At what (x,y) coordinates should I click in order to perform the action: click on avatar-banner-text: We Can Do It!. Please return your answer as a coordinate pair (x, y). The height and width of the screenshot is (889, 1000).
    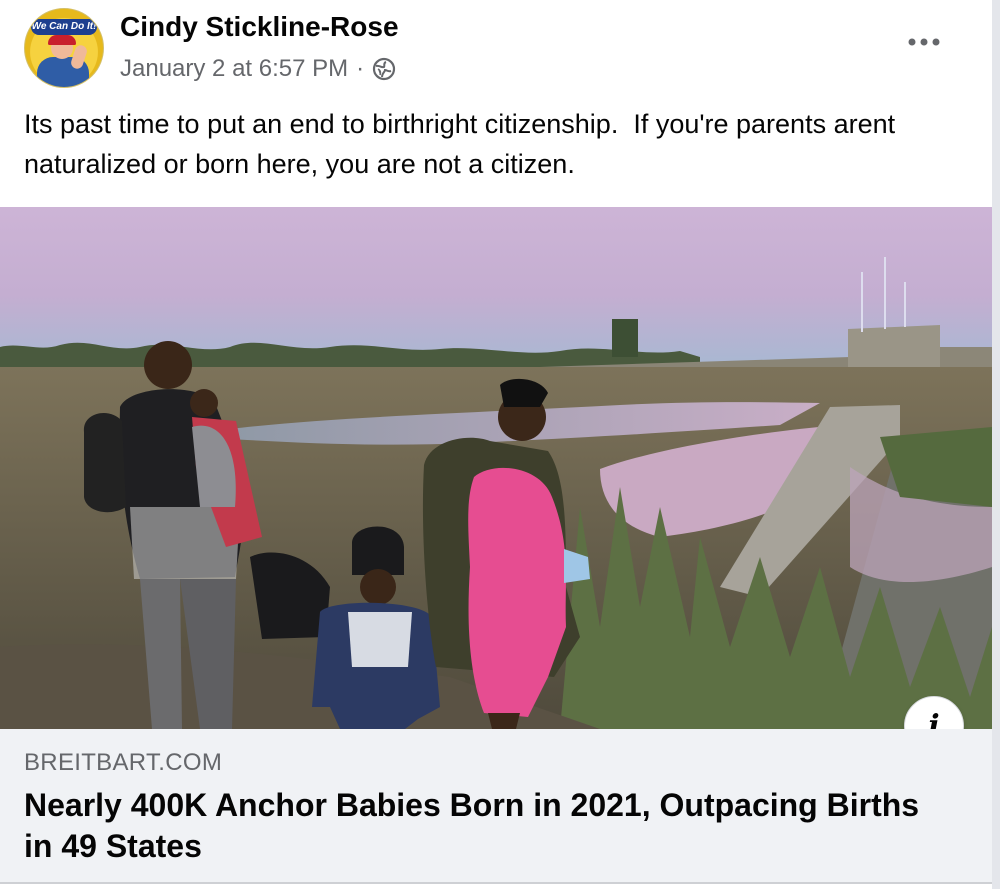
    Looking at the image, I should click on (64, 27).